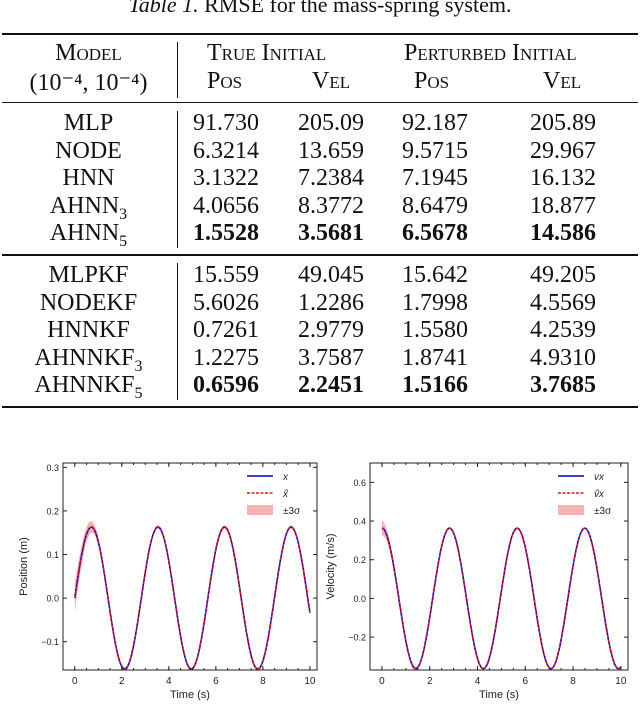 The width and height of the screenshot is (640, 704). Describe the element at coordinates (490, 53) in the screenshot. I see `header-perturbed-initial: Perturbed Initial` at that location.